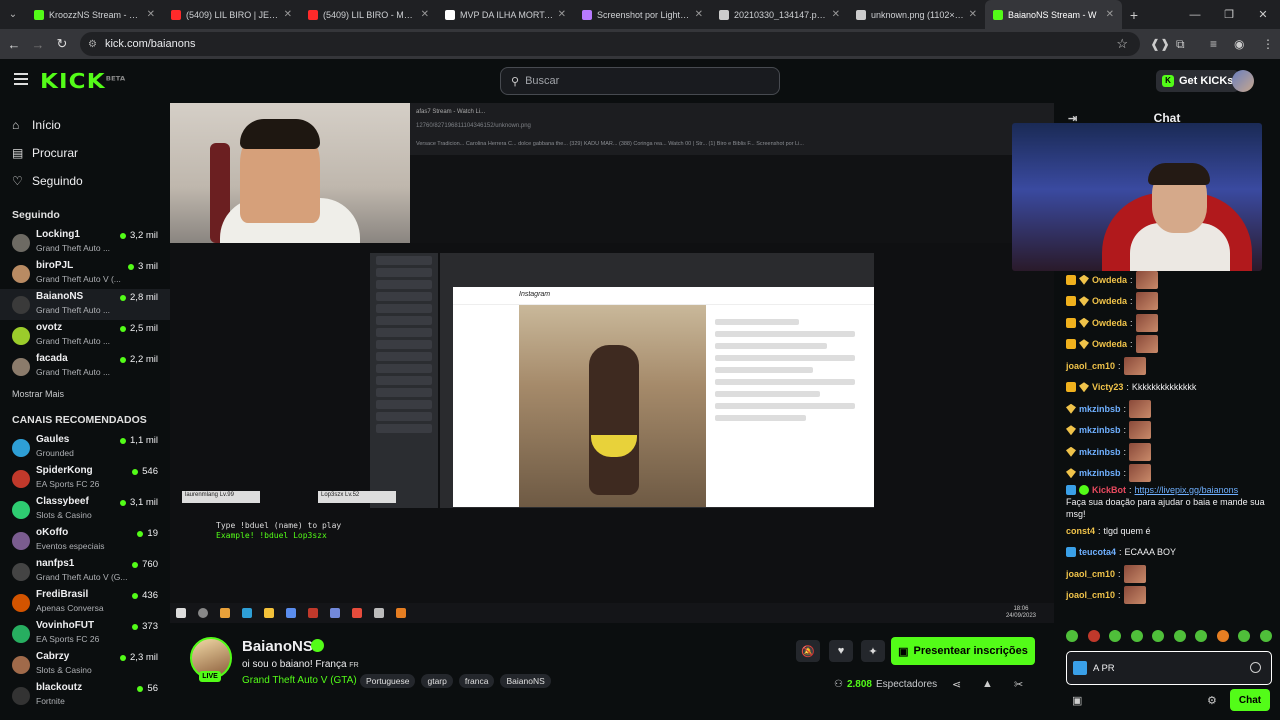 This screenshot has width=1280, height=720. I want to click on browser-tab: (5409) LIL BIRO | JEFFAO SI ✕, so click(231, 14).